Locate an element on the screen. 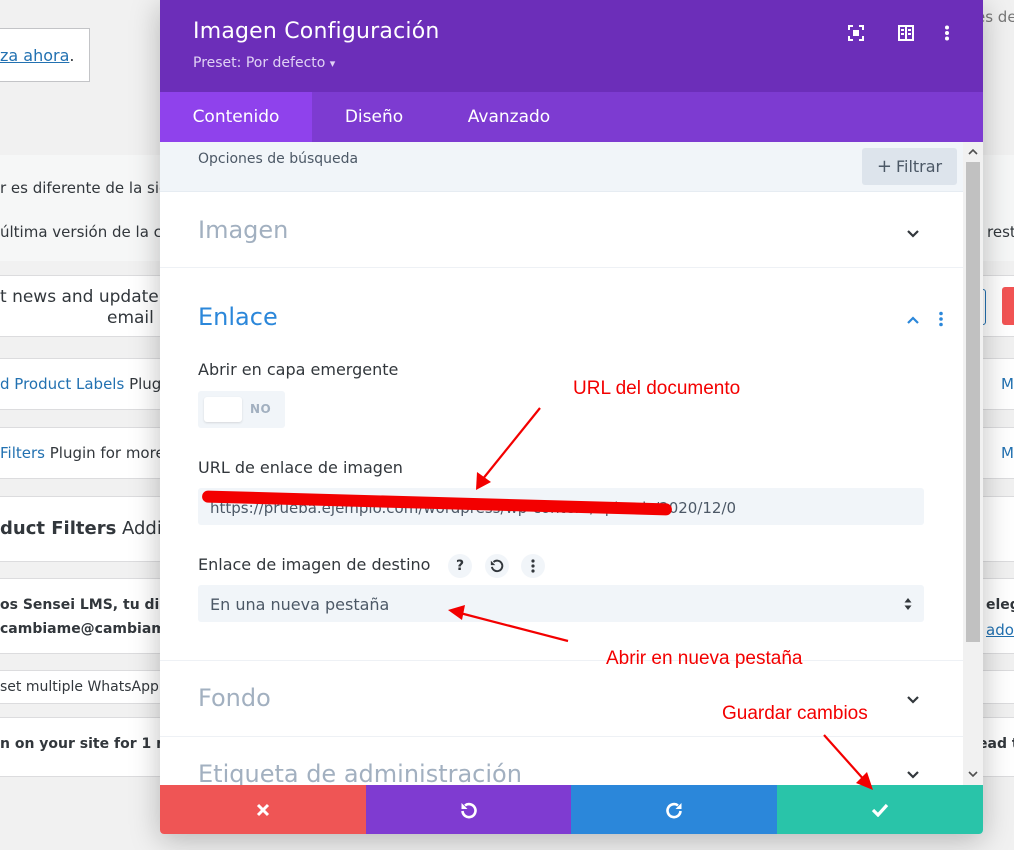  save-button is located at coordinates (880, 809).